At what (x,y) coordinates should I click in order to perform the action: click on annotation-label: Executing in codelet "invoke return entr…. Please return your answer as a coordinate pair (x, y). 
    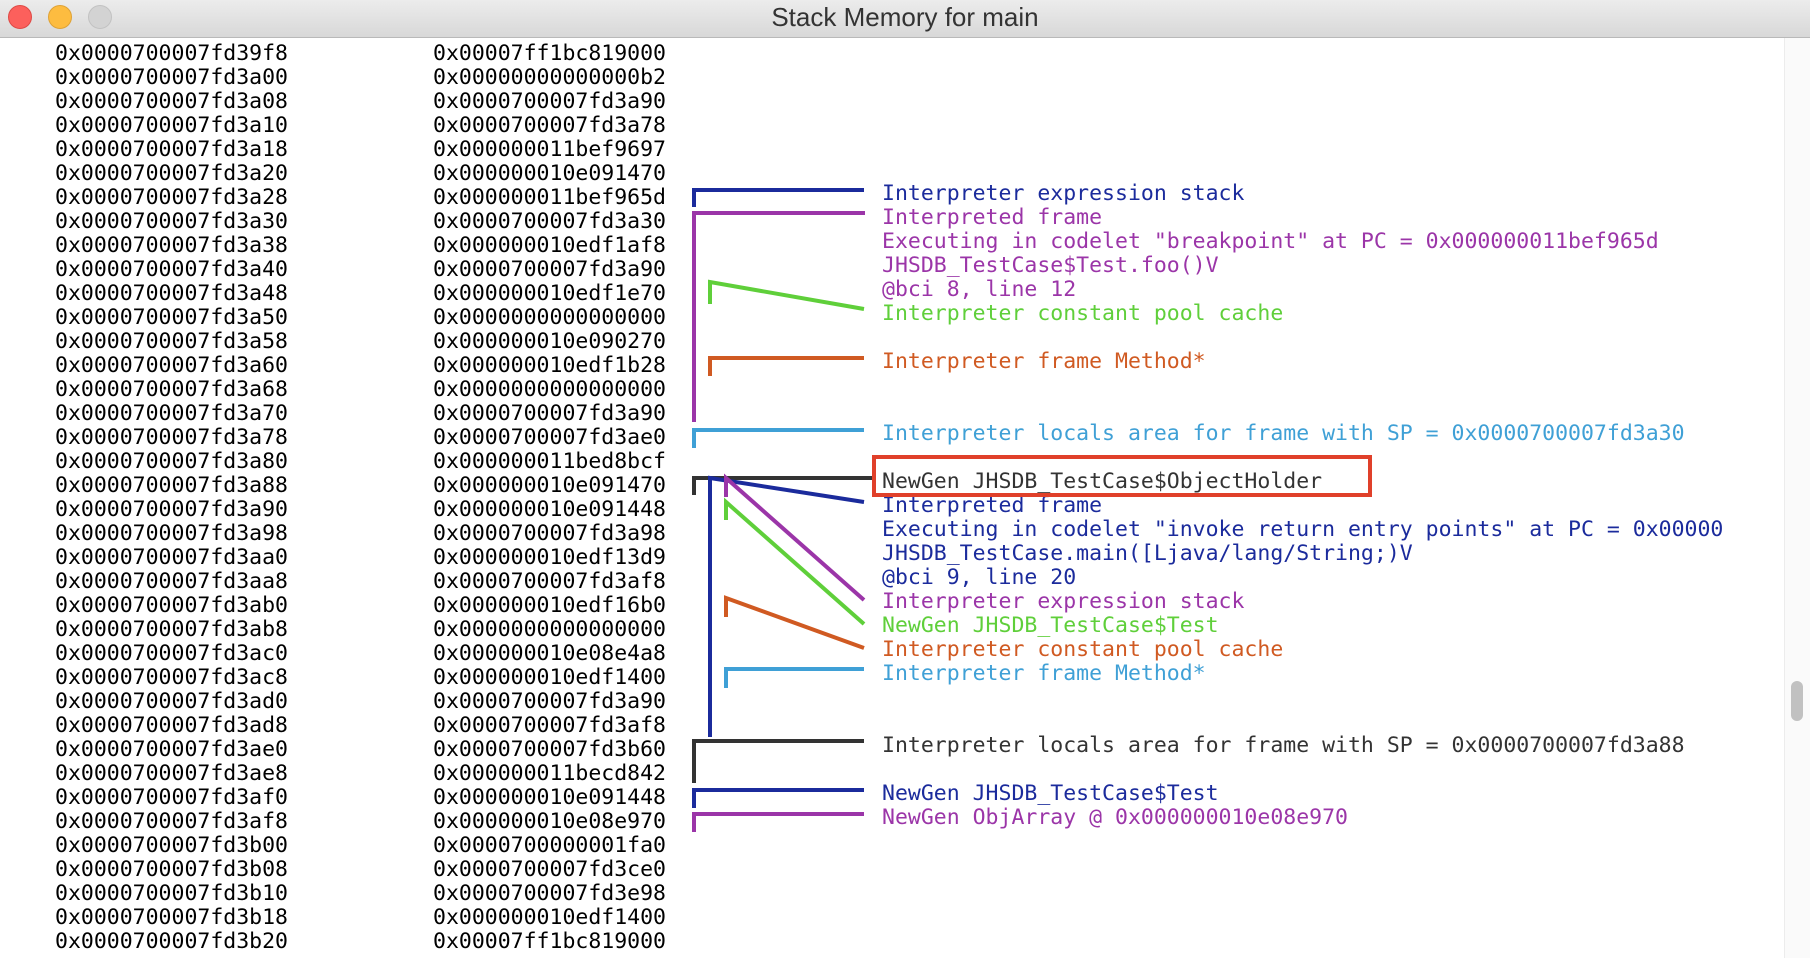
    Looking at the image, I should click on (1303, 529).